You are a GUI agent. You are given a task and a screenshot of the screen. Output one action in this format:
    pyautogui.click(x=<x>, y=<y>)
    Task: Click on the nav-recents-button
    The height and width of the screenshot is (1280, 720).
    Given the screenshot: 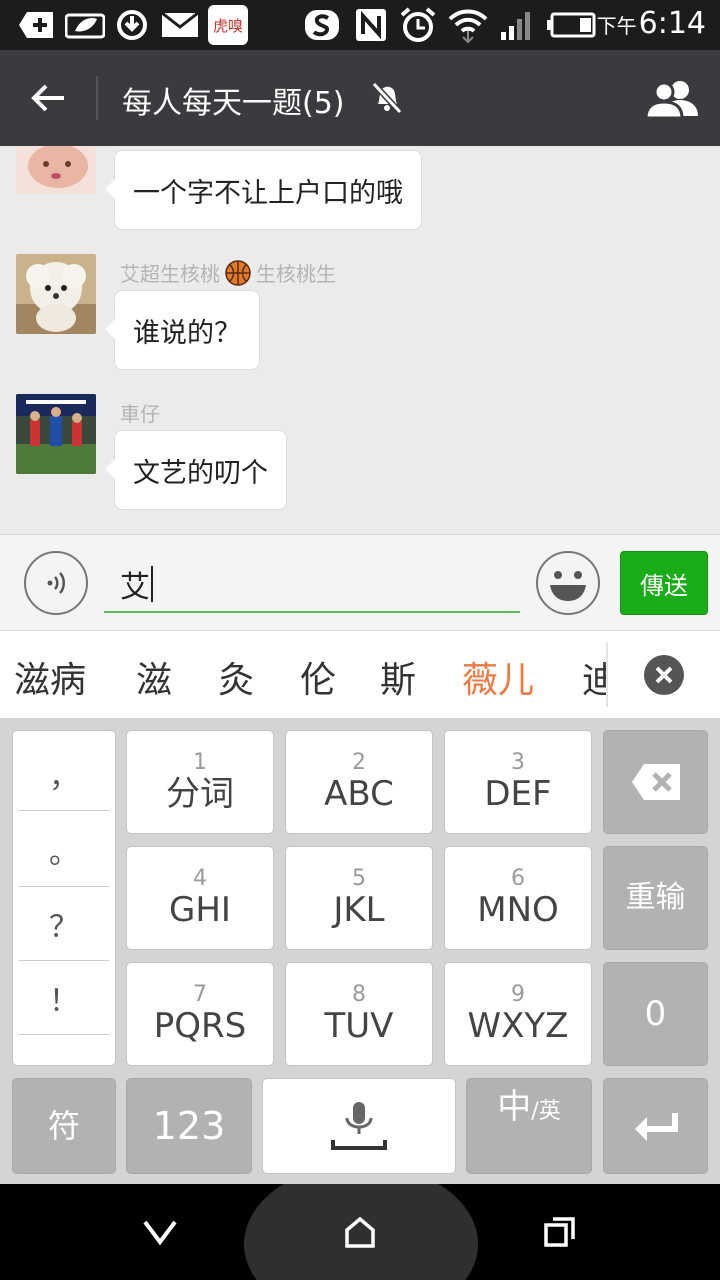 What is the action you would take?
    pyautogui.click(x=560, y=1232)
    